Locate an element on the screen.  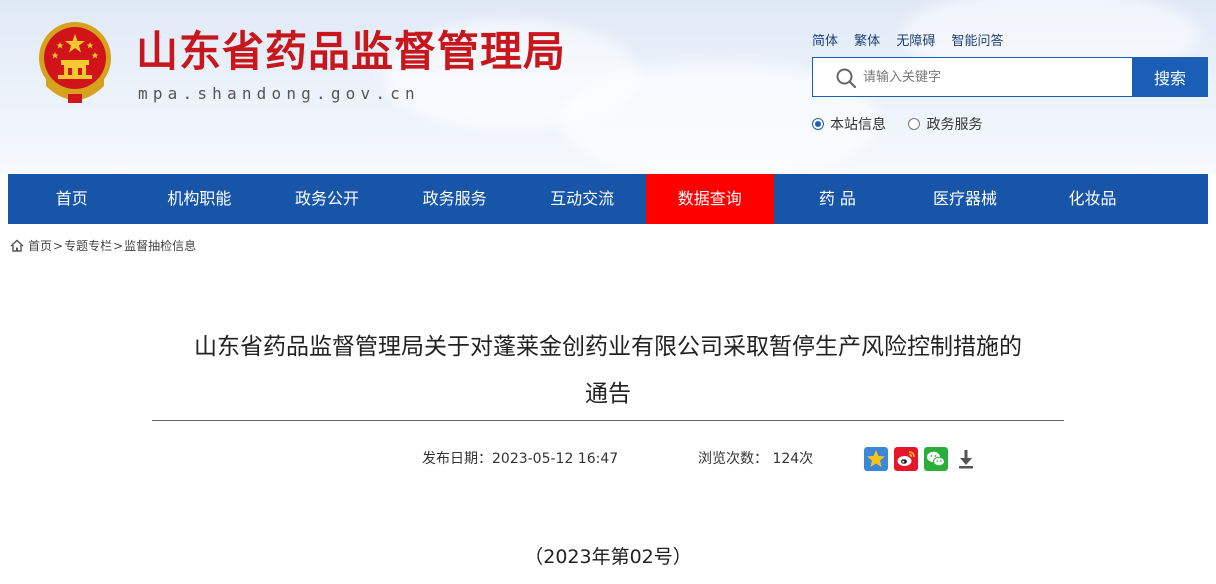
nav-item-drugs: 药 品 is located at coordinates (838, 199).